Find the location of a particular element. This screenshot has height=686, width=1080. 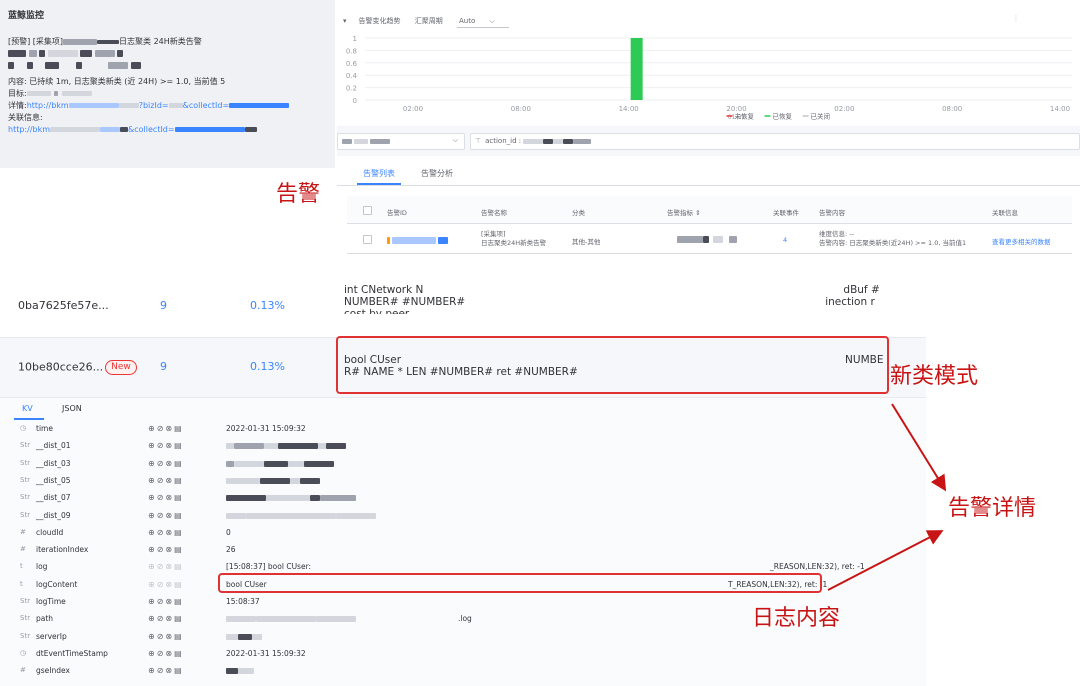

annotation-arrows is located at coordinates (887, 497).